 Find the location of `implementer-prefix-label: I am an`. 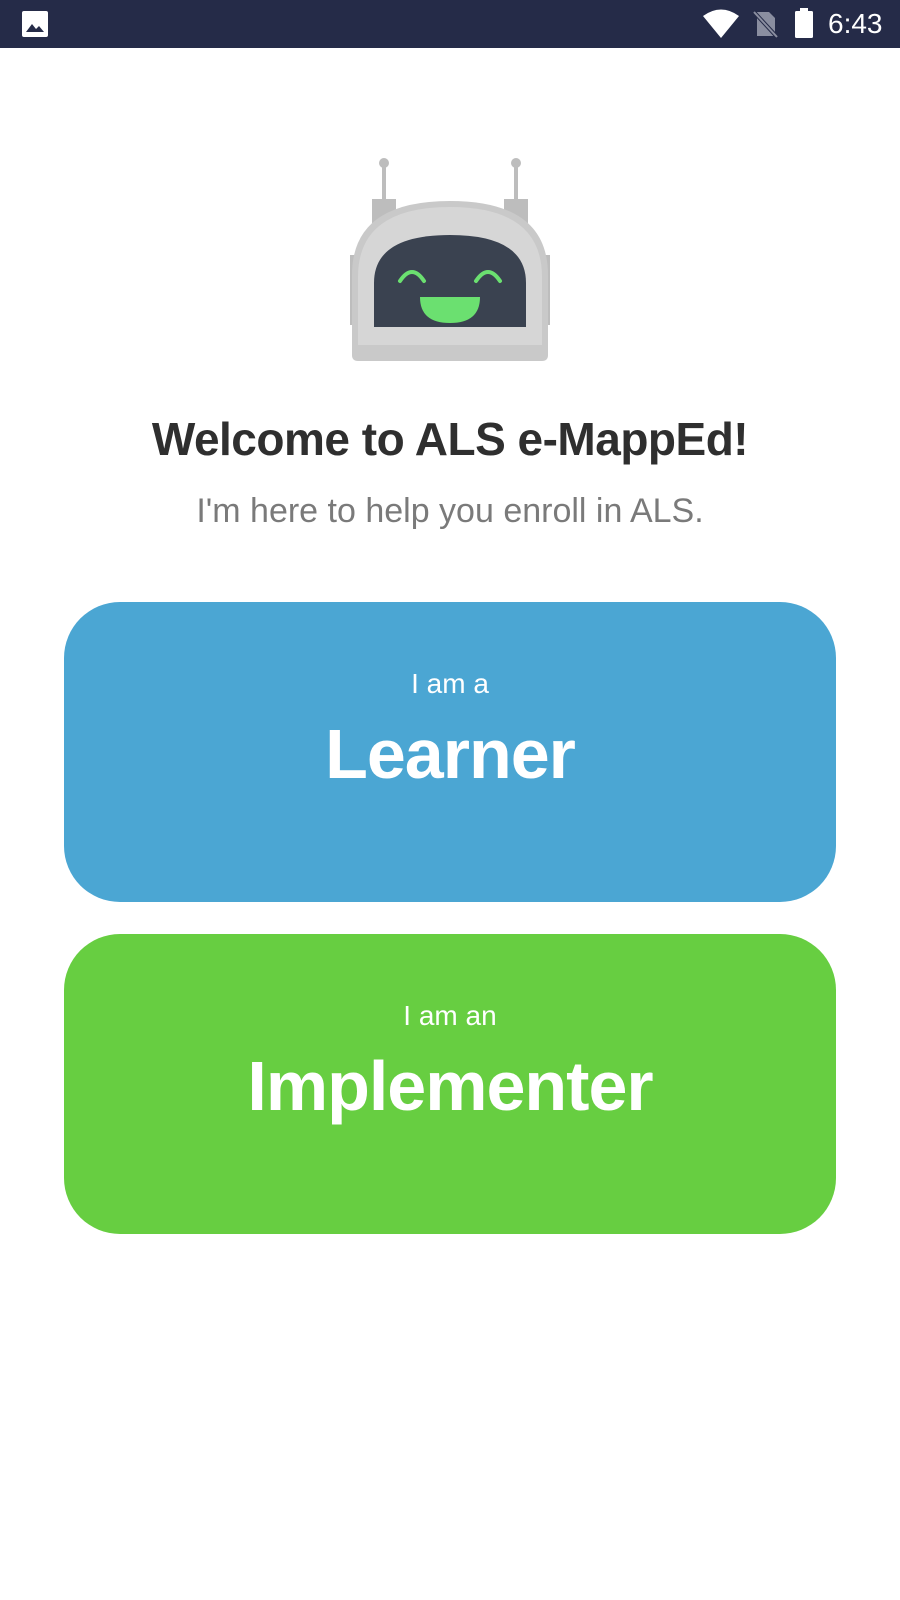

implementer-prefix-label: I am an is located at coordinates (450, 1015).